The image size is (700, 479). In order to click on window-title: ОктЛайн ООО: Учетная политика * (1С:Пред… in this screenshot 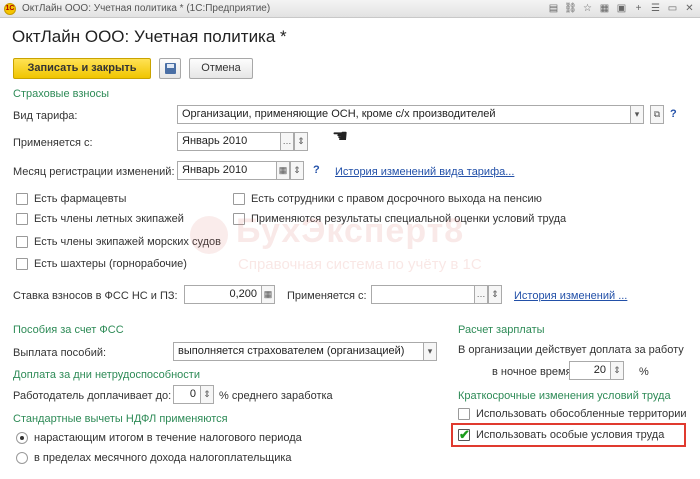, I will do `click(146, 8)`.